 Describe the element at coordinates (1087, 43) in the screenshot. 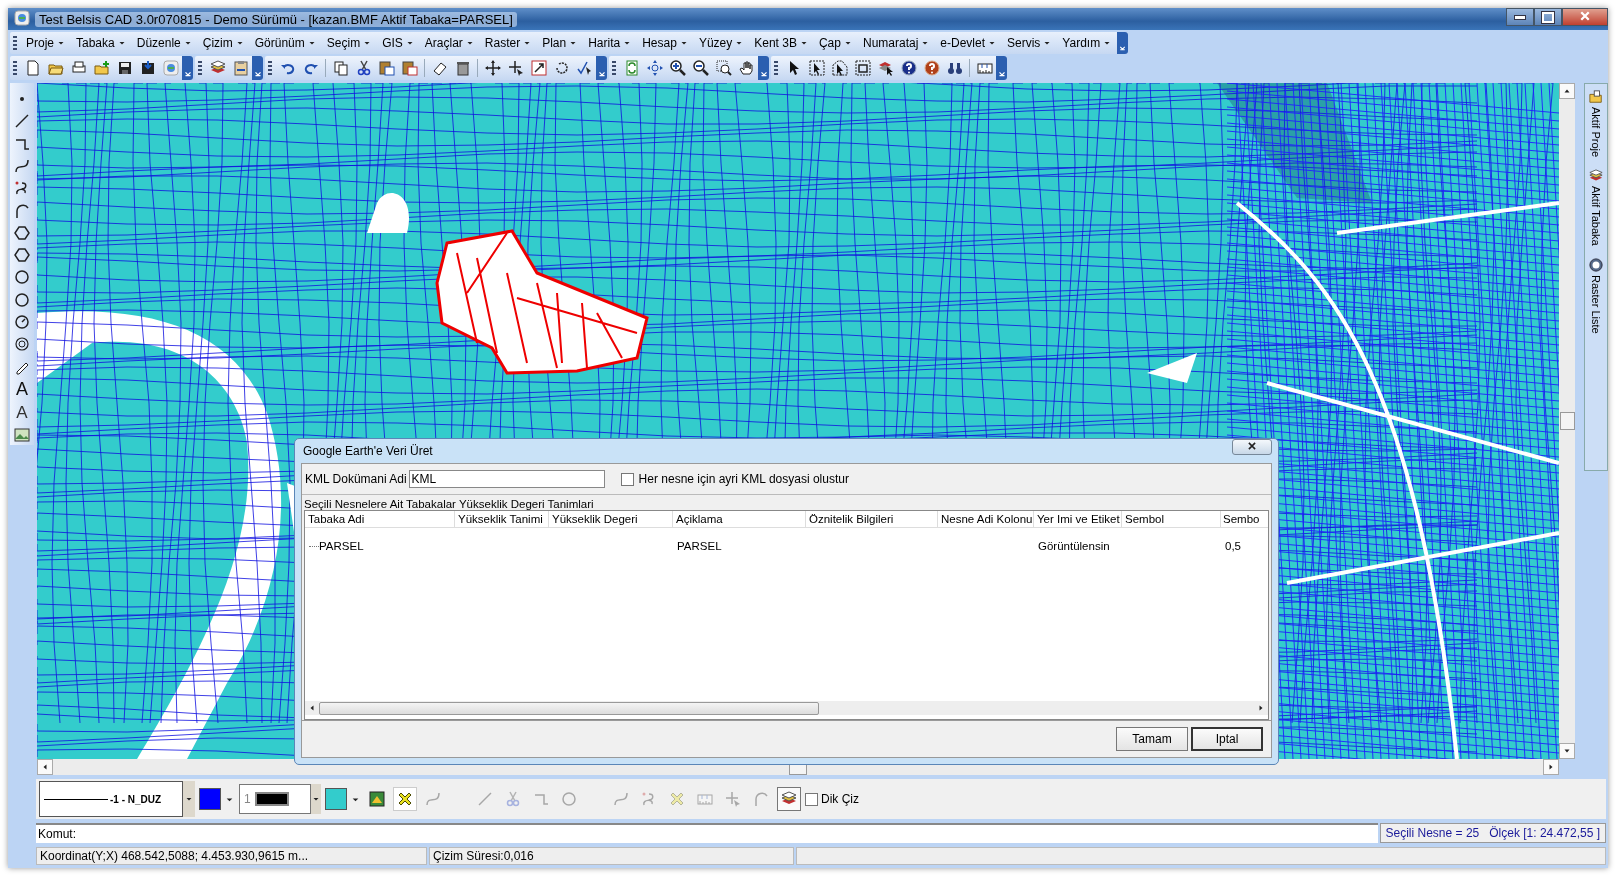

I see `menu-item: Yardım` at that location.